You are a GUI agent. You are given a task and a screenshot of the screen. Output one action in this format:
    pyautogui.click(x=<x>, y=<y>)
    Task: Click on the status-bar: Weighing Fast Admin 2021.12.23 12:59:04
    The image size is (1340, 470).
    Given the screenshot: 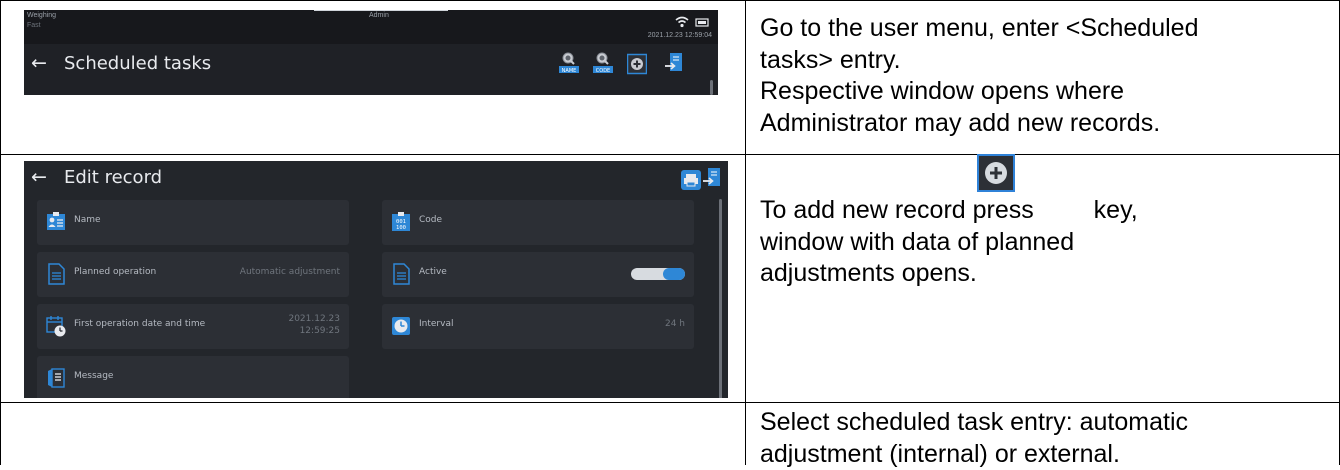 What is the action you would take?
    pyautogui.click(x=371, y=27)
    